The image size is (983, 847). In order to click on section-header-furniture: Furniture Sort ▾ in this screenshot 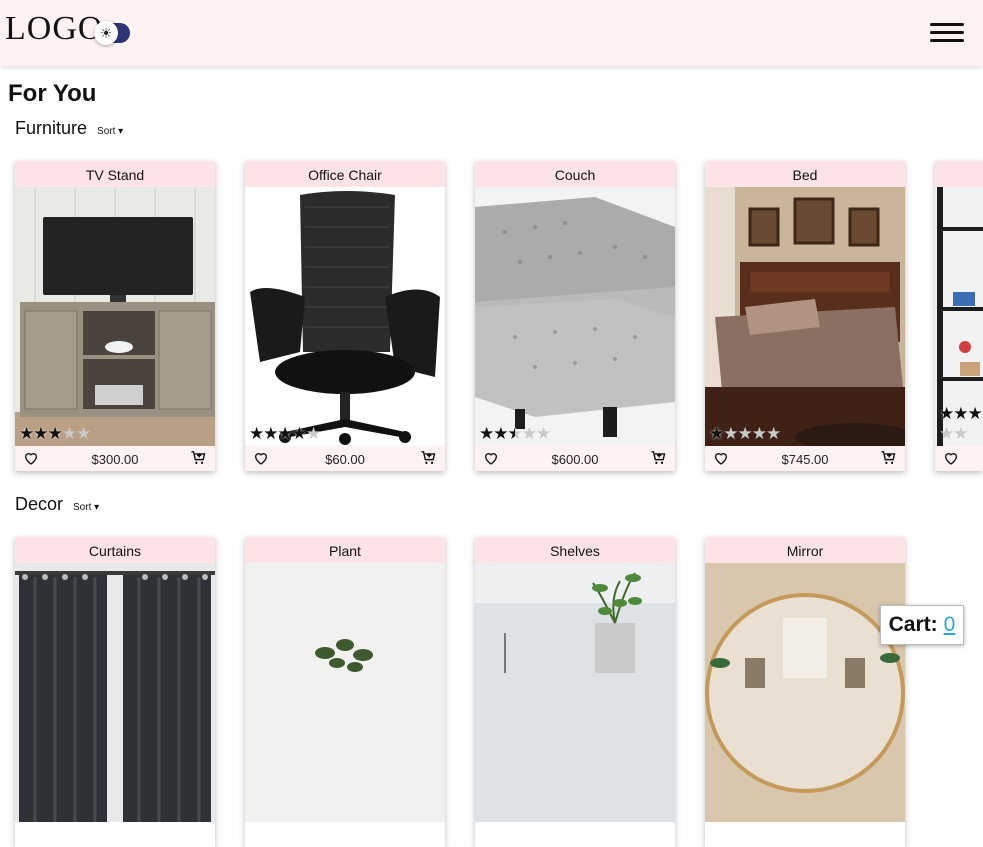, I will do `click(69, 128)`.